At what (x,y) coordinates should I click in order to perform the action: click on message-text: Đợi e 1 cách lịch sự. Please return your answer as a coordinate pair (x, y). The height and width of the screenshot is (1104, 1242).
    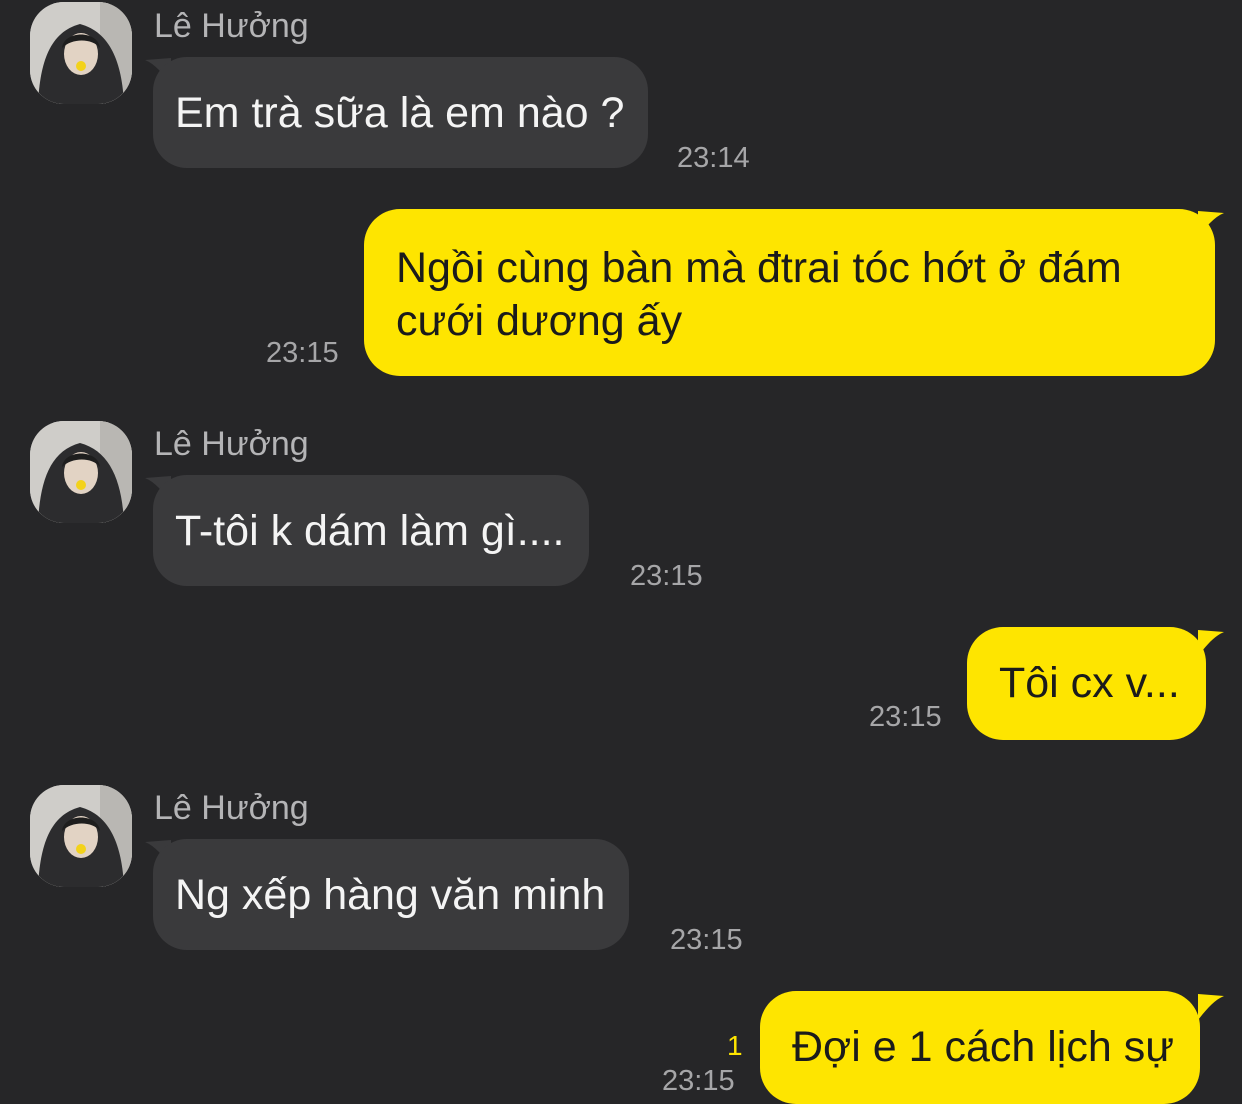
    Looking at the image, I should click on (983, 1047).